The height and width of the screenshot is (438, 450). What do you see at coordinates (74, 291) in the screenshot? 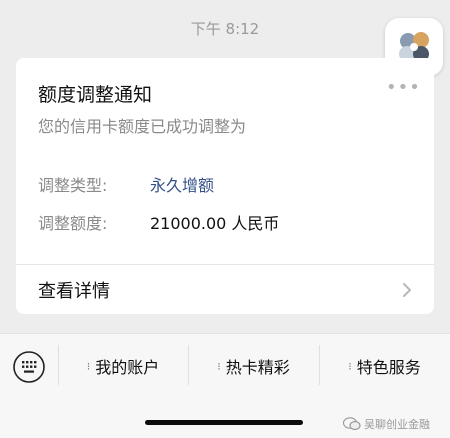
I see `view-details-label: 查看详情` at bounding box center [74, 291].